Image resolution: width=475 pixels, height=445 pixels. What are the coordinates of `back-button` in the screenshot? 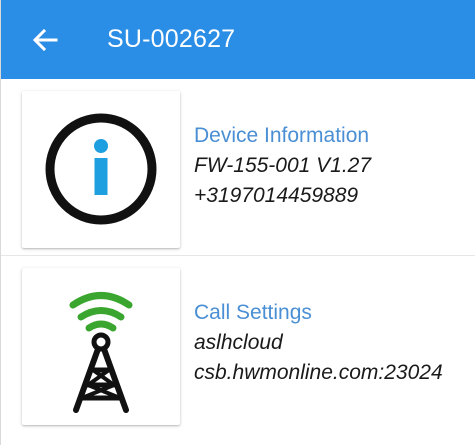 It's located at (46, 40).